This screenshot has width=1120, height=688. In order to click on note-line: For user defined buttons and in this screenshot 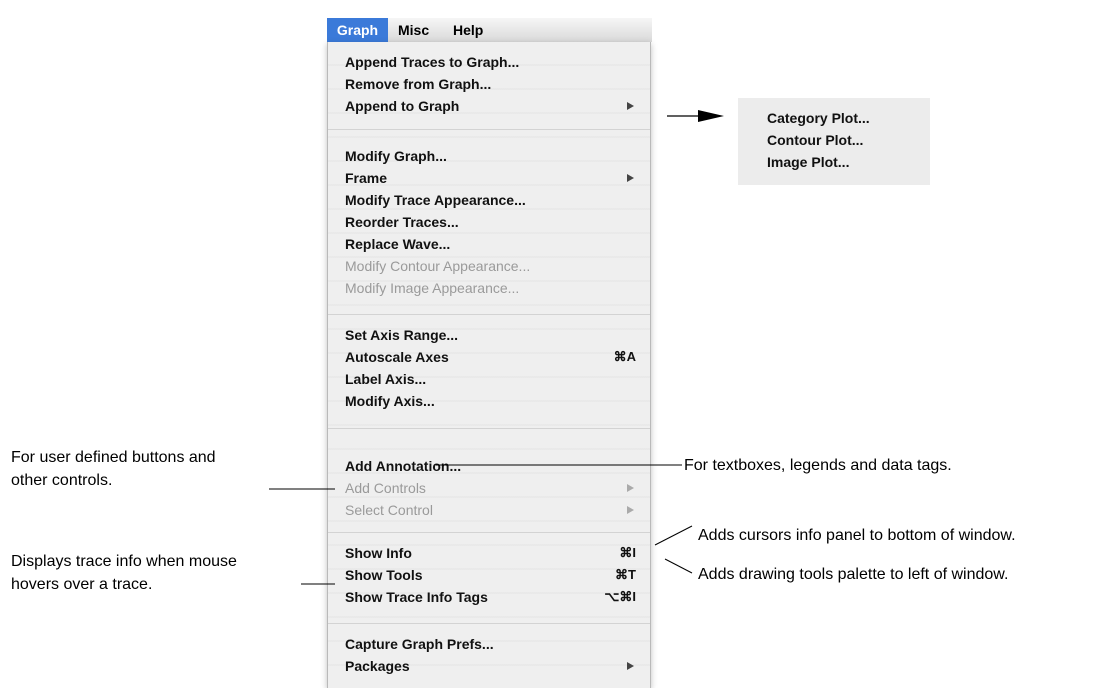, I will do `click(113, 457)`.